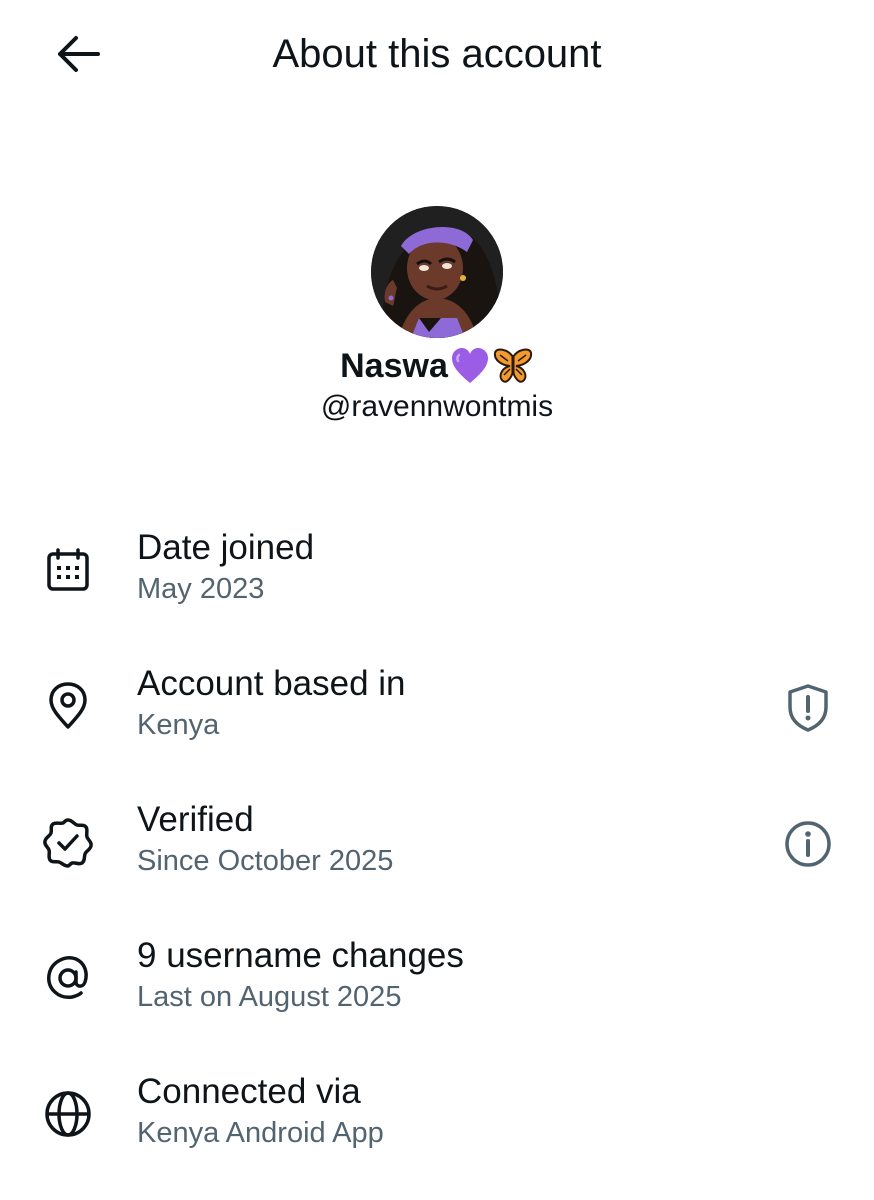 The height and width of the screenshot is (1200, 874). I want to click on row-label: Verified, so click(195, 819).